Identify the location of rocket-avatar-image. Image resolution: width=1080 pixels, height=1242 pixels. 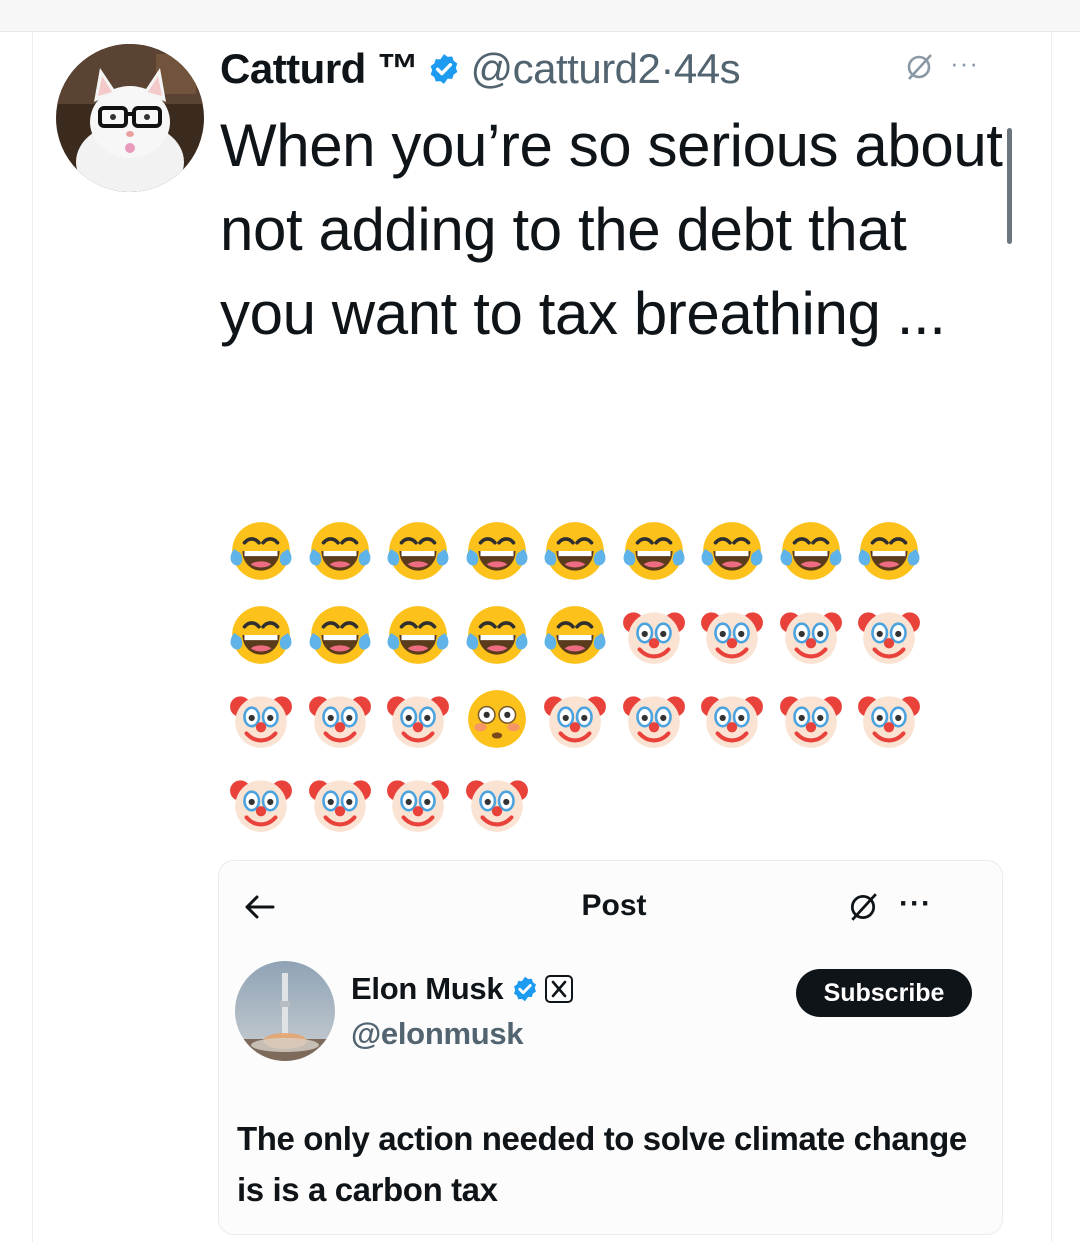
(285, 1011).